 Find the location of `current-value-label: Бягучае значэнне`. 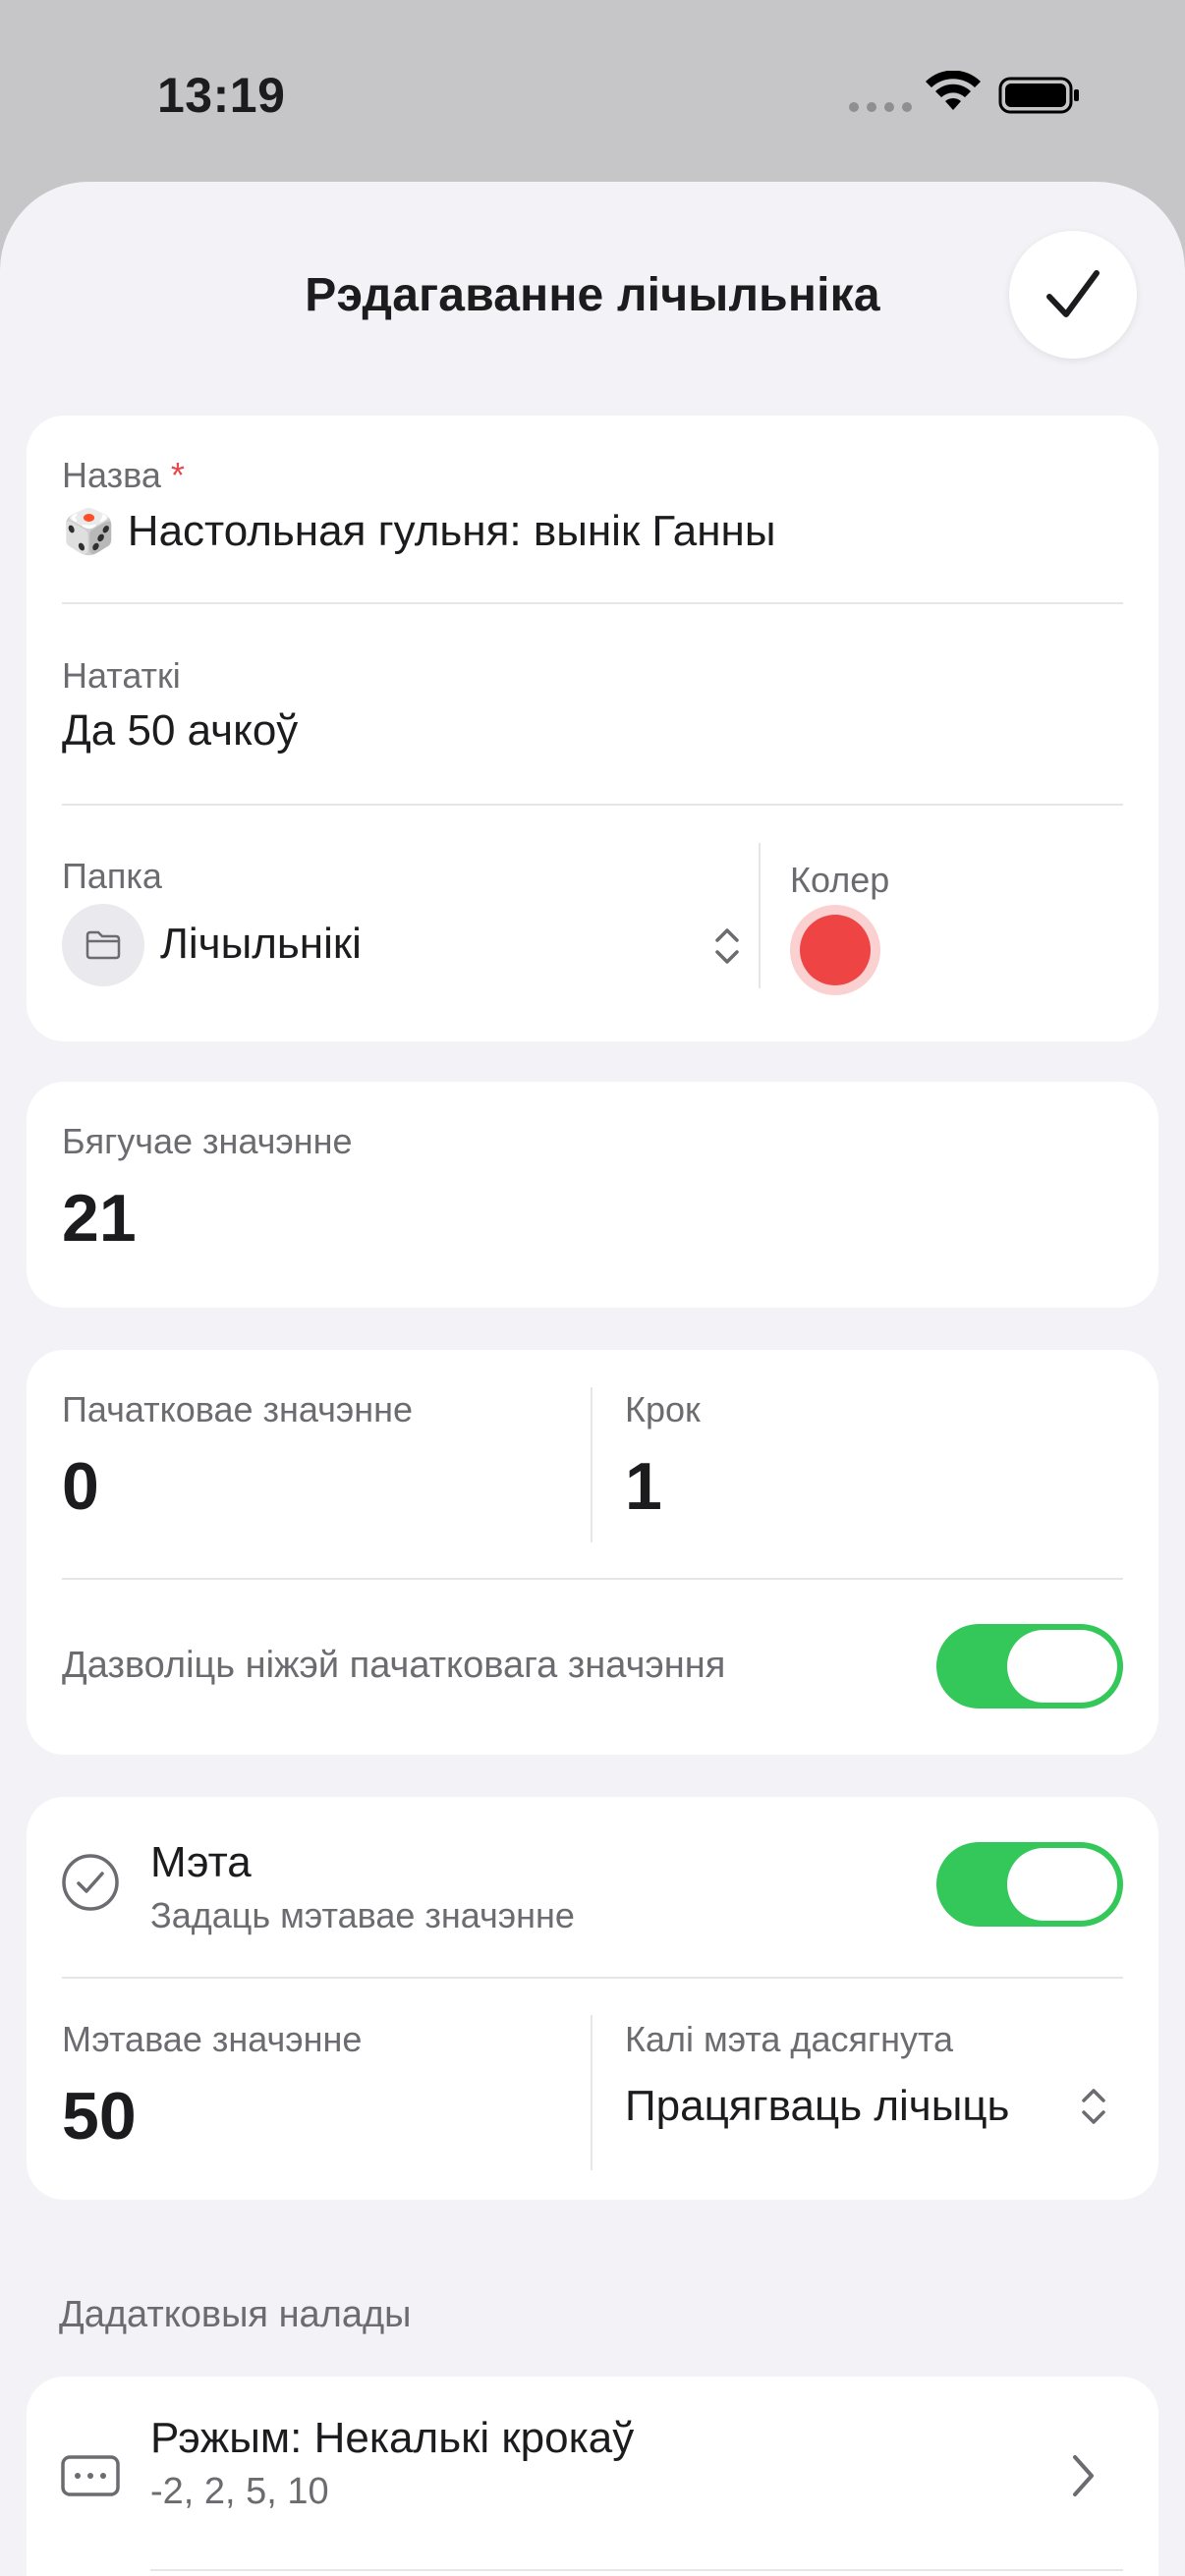

current-value-label: Бягучае значэнне is located at coordinates (208, 1141).